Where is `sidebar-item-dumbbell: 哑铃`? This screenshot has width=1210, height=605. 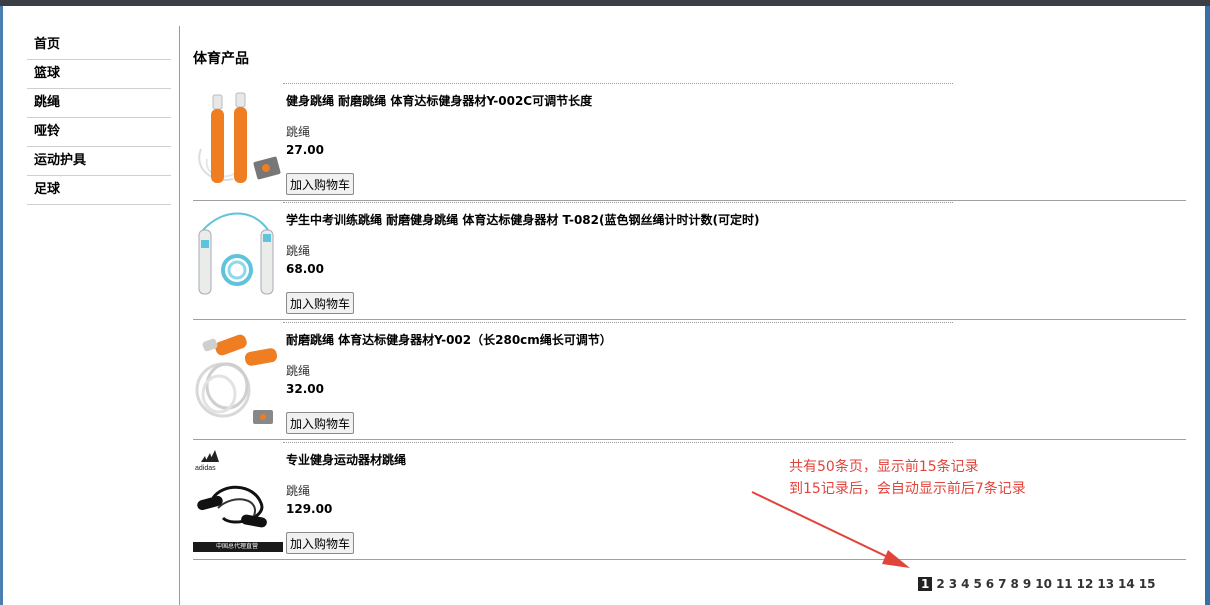
sidebar-item-dumbbell: 哑铃 is located at coordinates (99, 132).